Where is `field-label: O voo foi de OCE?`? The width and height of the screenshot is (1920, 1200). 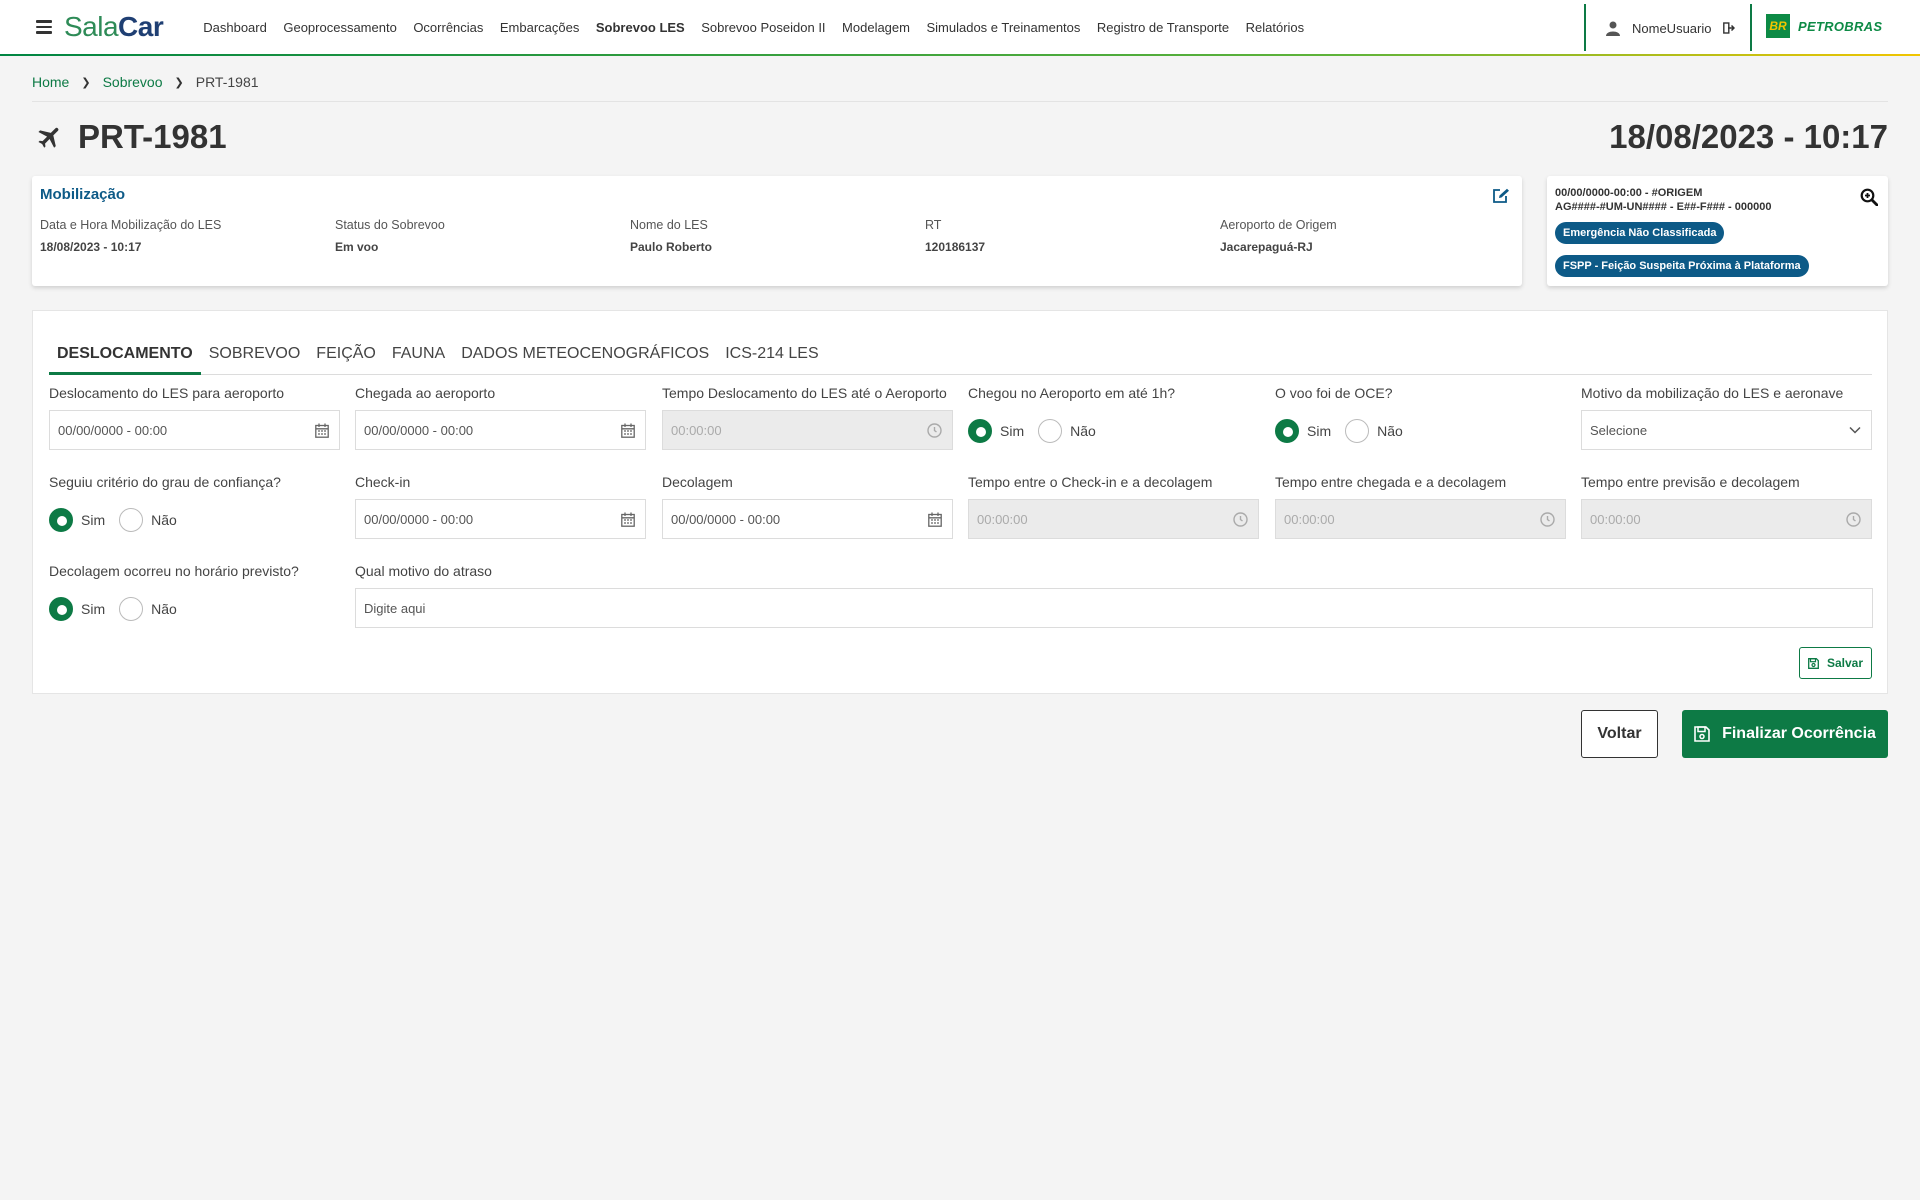 field-label: O voo foi de OCE? is located at coordinates (1334, 393).